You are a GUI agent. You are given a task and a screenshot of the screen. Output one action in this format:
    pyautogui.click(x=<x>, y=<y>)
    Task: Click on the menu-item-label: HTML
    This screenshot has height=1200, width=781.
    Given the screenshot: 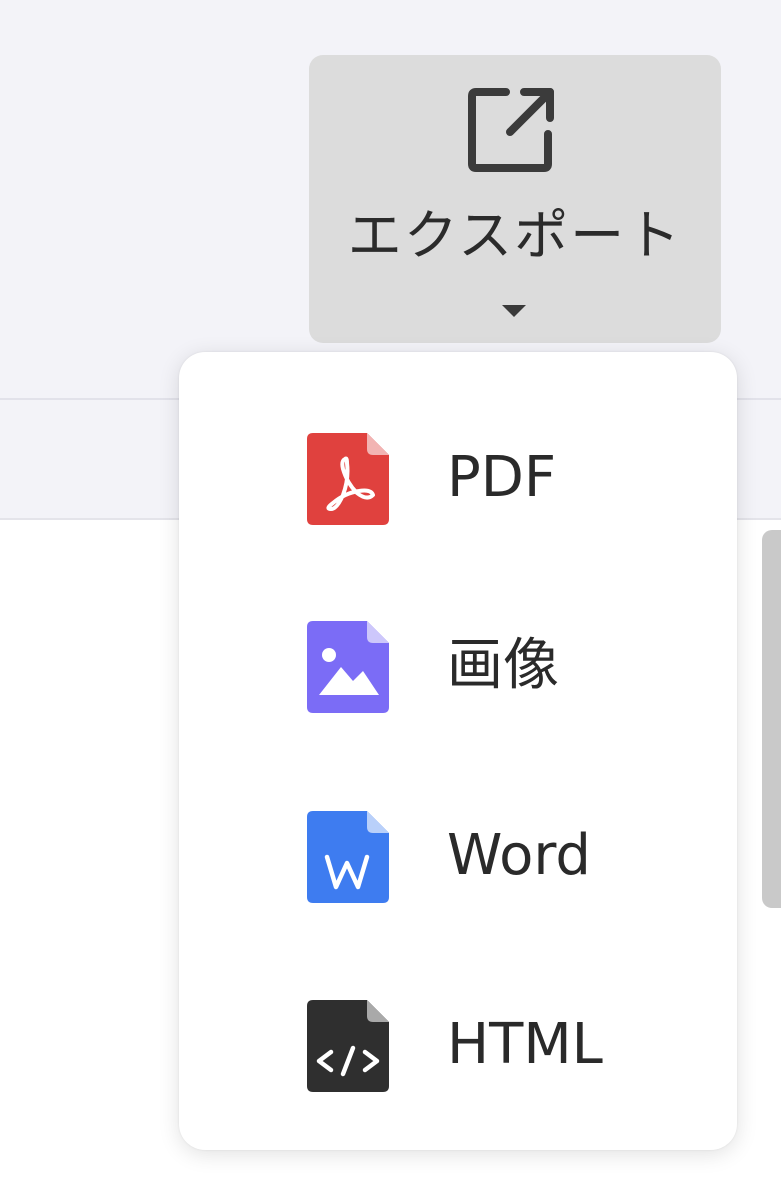 What is the action you would take?
    pyautogui.click(x=525, y=1044)
    